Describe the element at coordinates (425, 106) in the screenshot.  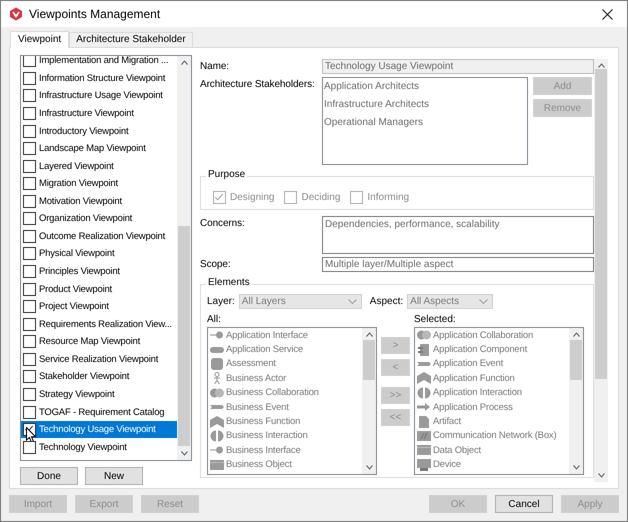
I see `stakeholder-item: Infrastructure Architects` at that location.